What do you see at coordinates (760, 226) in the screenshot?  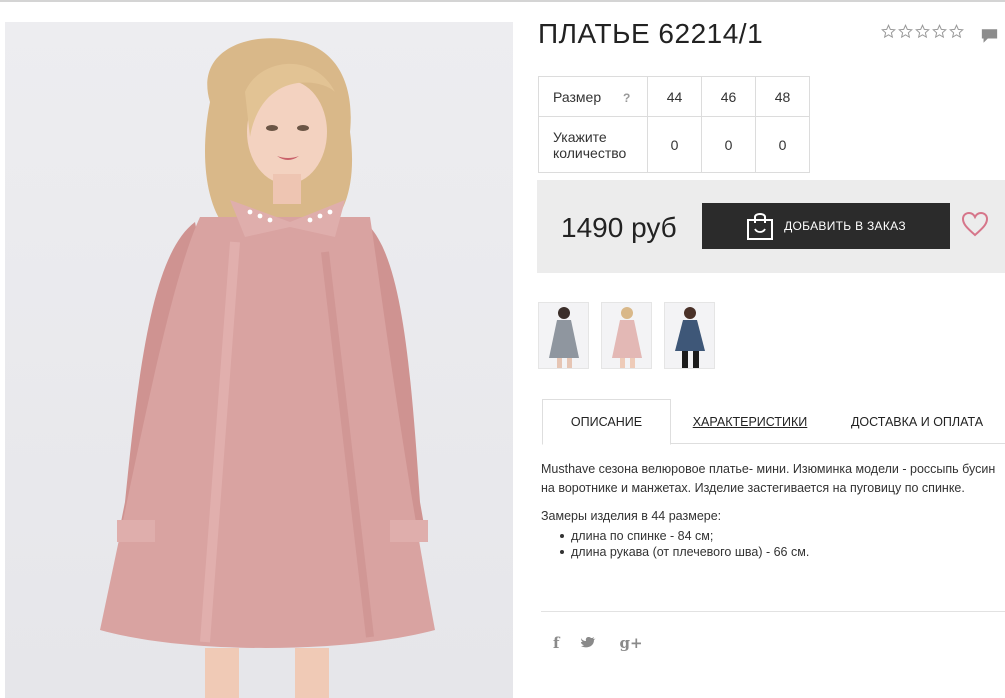 I see `shopping-bag-icon` at bounding box center [760, 226].